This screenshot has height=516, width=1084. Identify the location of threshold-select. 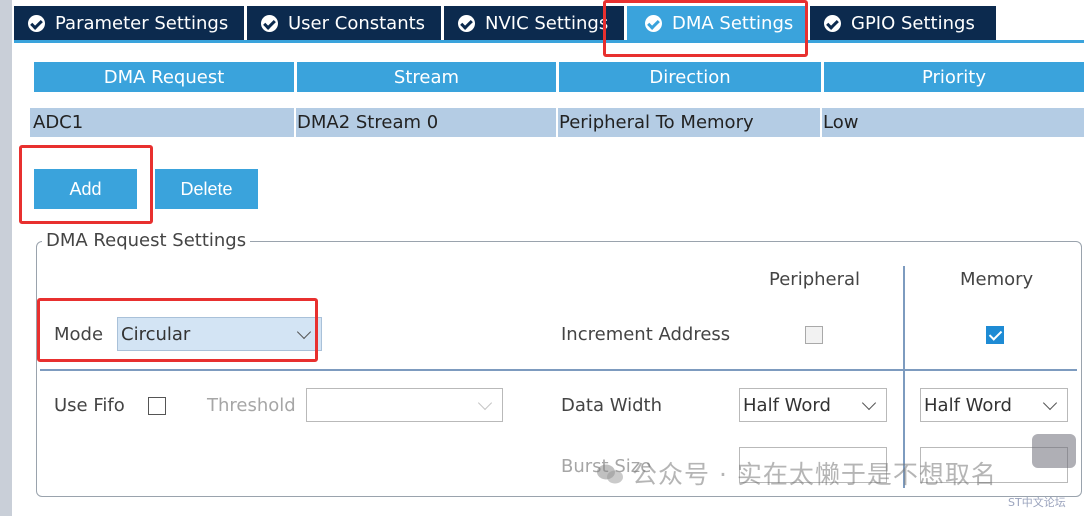
(404, 405).